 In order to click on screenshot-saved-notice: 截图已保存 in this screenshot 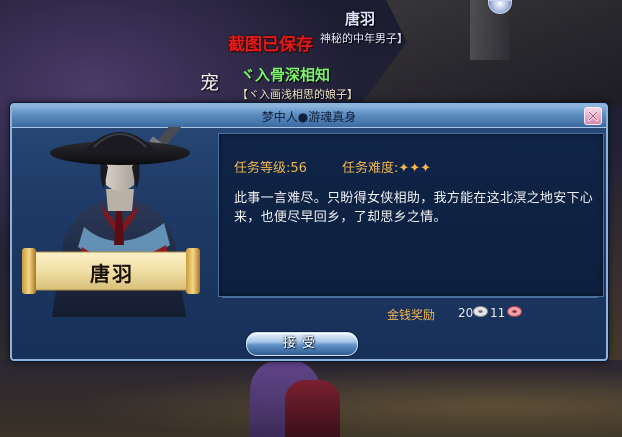, I will do `click(270, 45)`.